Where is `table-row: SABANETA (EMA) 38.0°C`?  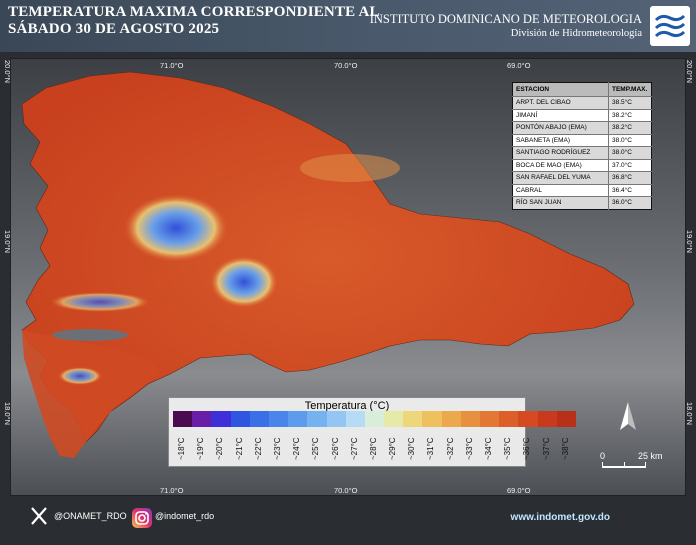
table-row: SABANETA (EMA) 38.0°C is located at coordinates (582, 140).